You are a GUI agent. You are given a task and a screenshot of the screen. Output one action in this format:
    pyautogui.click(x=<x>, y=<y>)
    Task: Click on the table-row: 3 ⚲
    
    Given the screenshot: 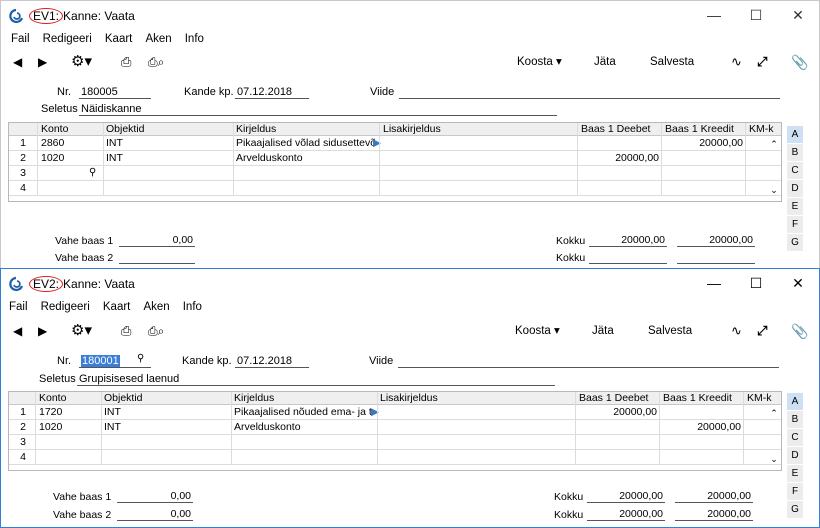 What is the action you would take?
    pyautogui.click(x=395, y=173)
    